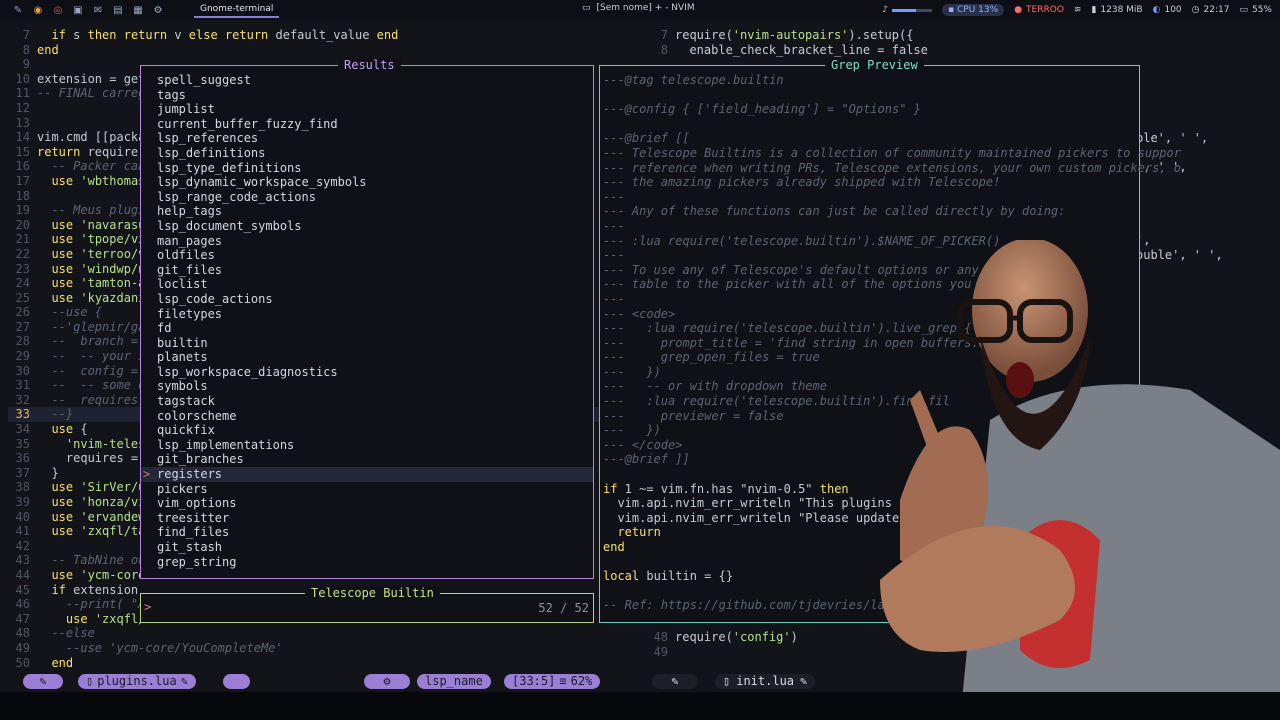 The width and height of the screenshot is (1280, 720). Describe the element at coordinates (367, 153) in the screenshot. I see `result-item: lsp_definitions` at that location.